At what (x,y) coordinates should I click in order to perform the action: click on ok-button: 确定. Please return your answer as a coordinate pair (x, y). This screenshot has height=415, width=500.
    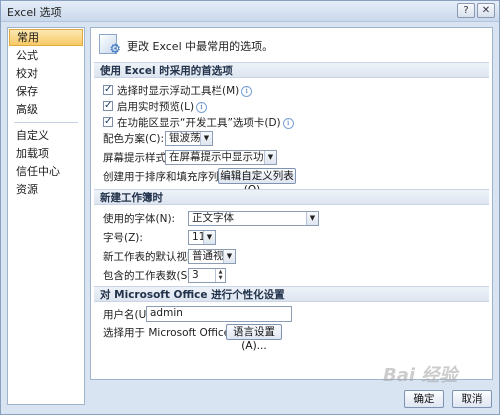
    Looking at the image, I should click on (424, 399).